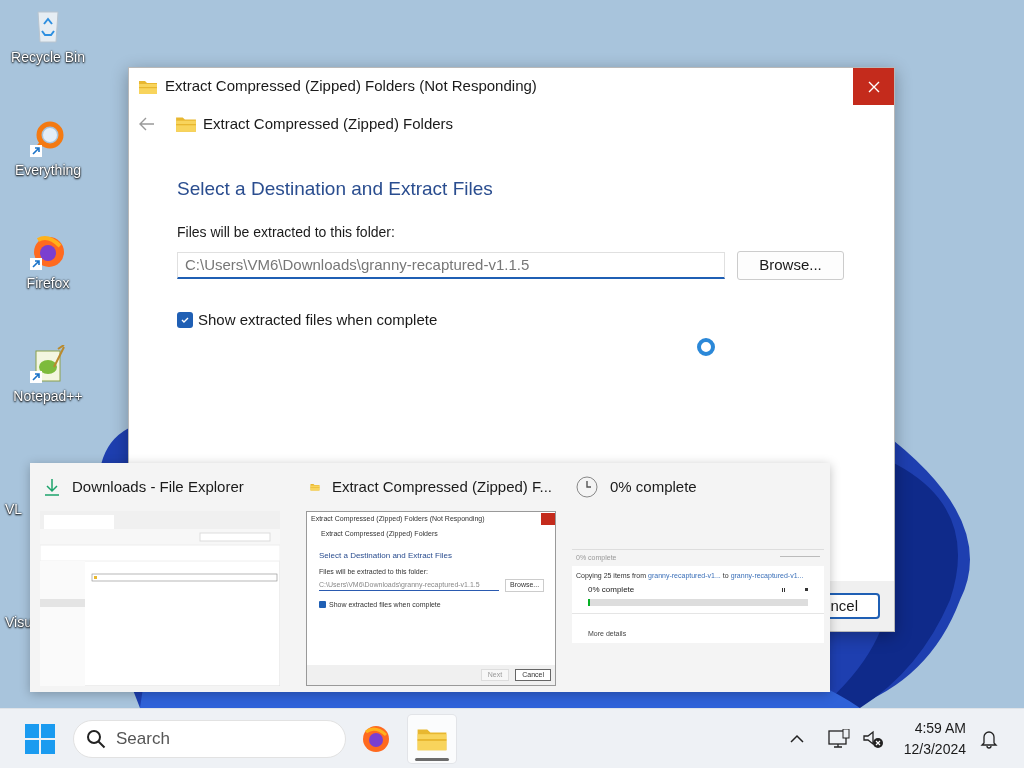  Describe the element at coordinates (706, 347) in the screenshot. I see `busy-cursor-icon` at that location.